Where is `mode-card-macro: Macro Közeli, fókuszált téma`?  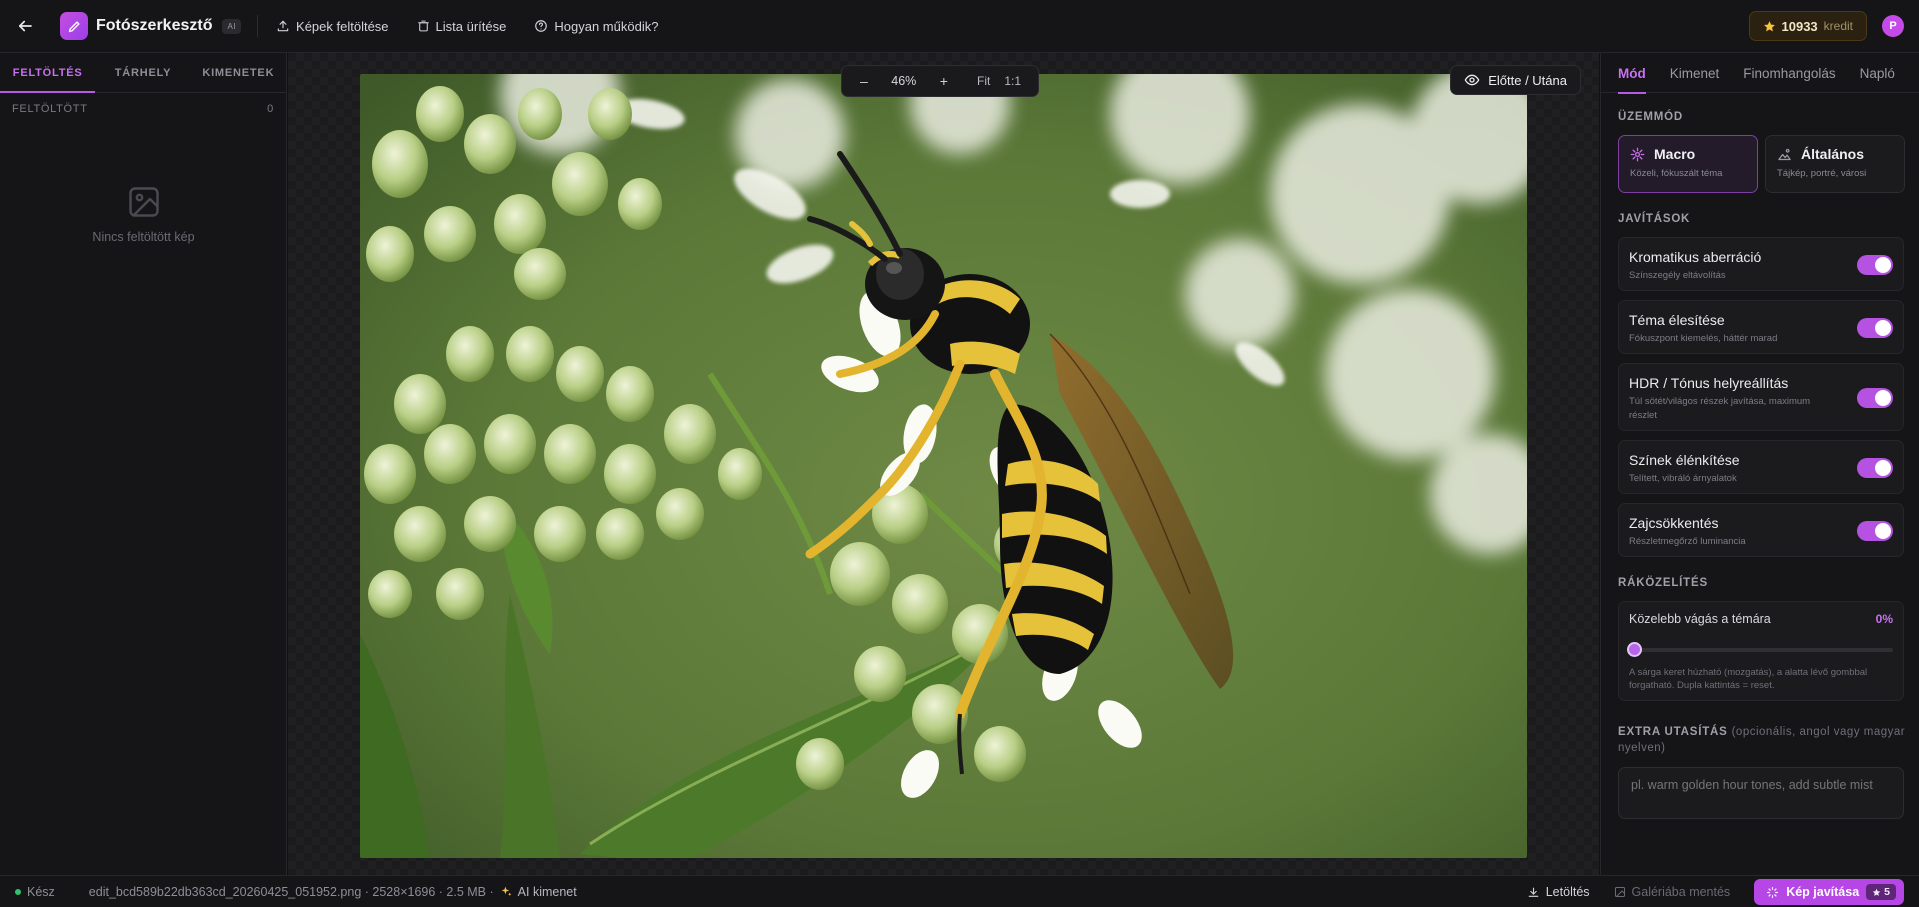
mode-card-macro: Macro Közeli, fókuszált téma is located at coordinates (1688, 164).